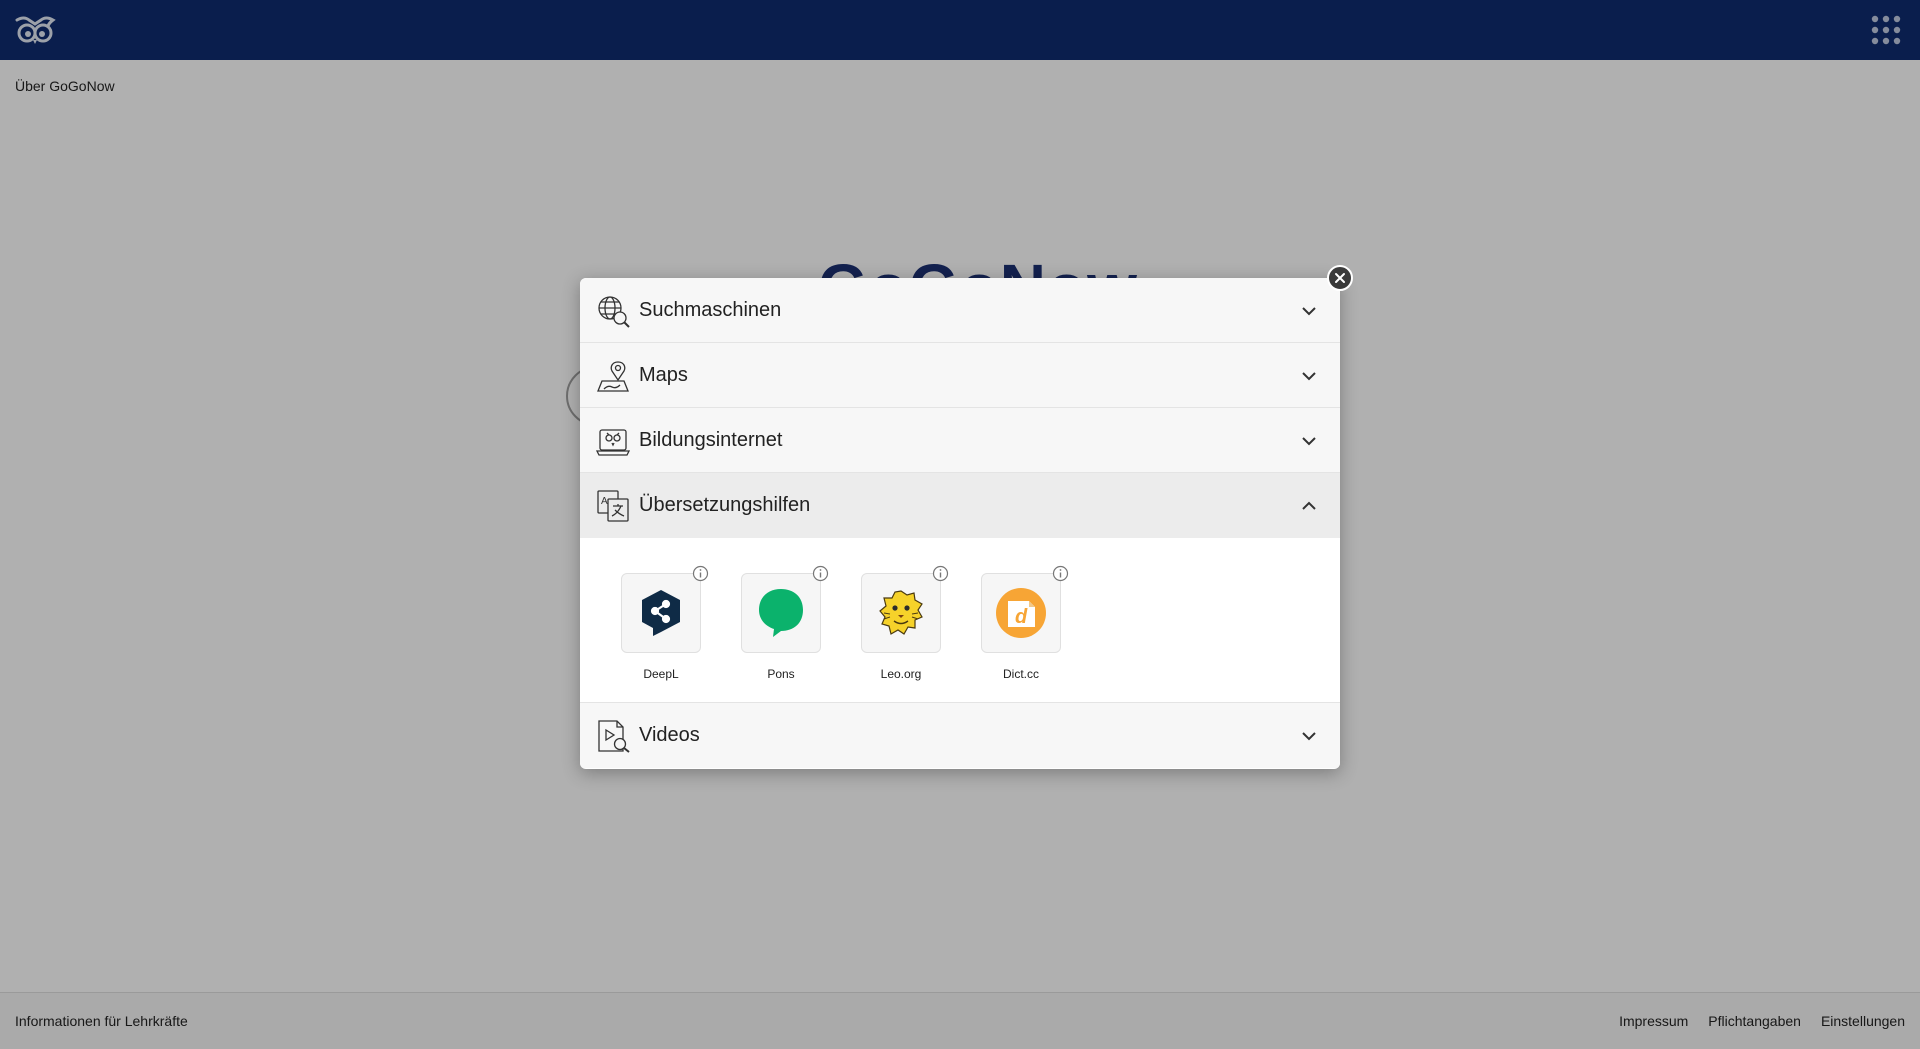 The width and height of the screenshot is (1920, 1049). I want to click on section-suchmaschinen: Suchmaschinen, so click(960, 310).